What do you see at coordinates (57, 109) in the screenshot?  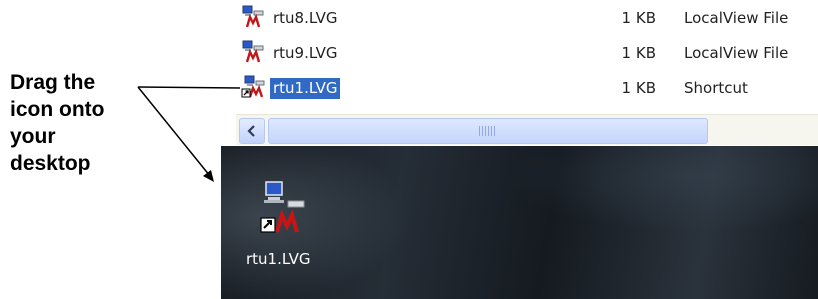 I see `callout-line: icon onto` at bounding box center [57, 109].